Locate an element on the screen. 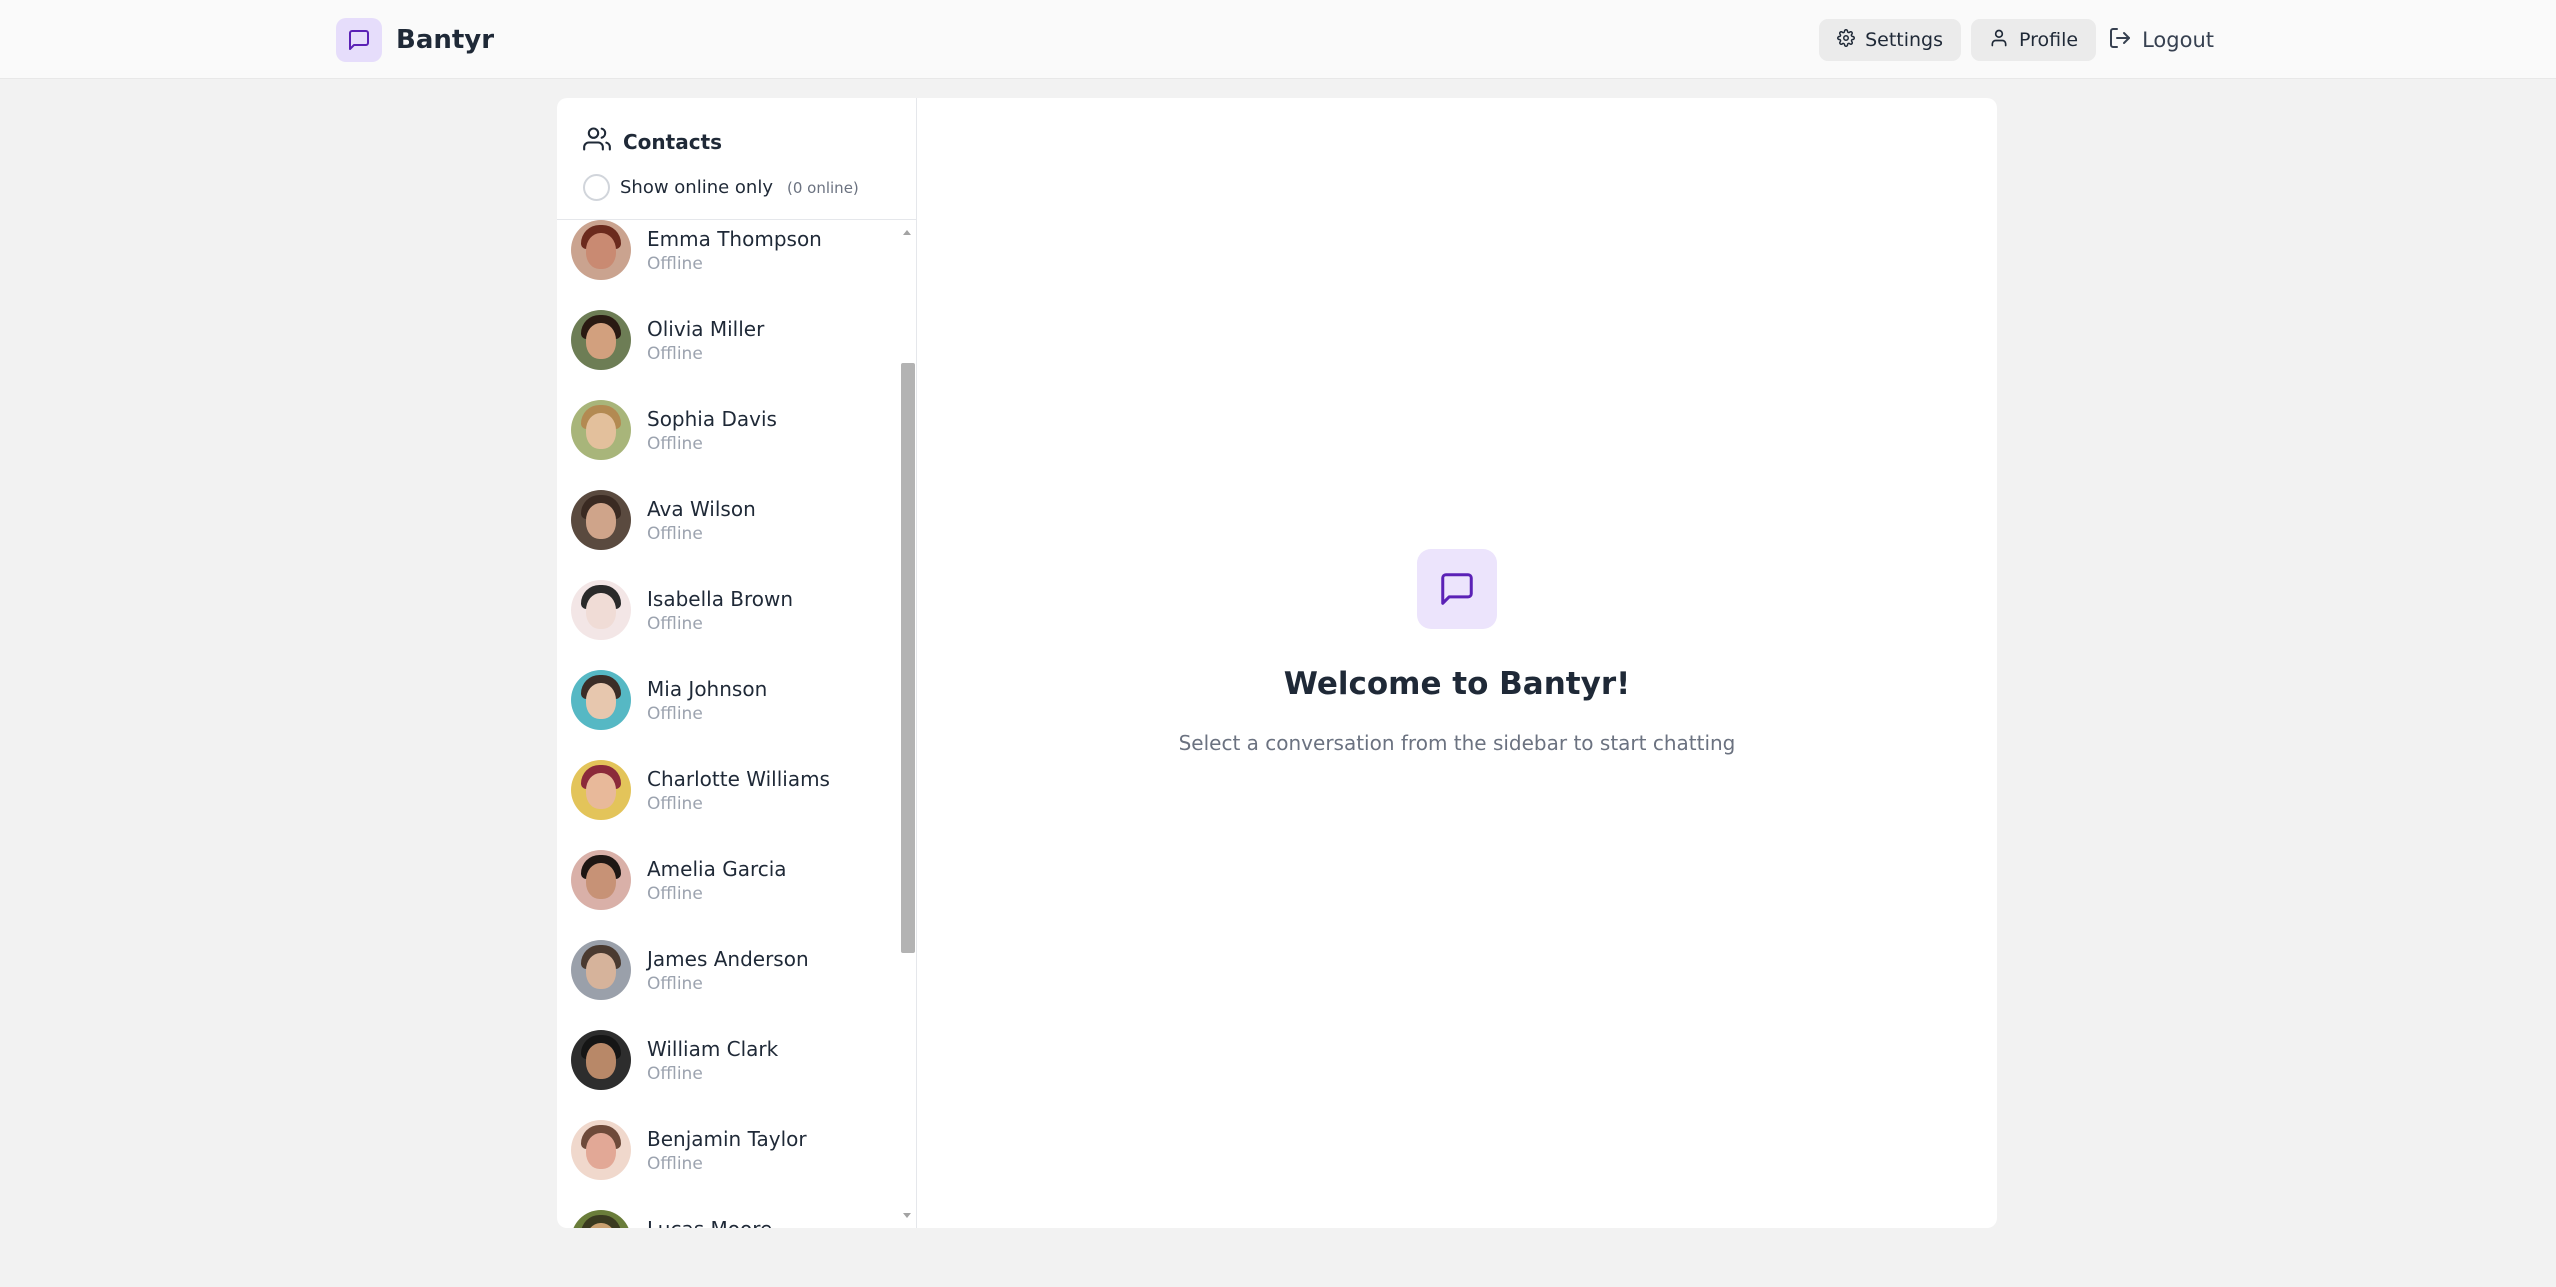  logout-label: Logout is located at coordinates (2178, 40).